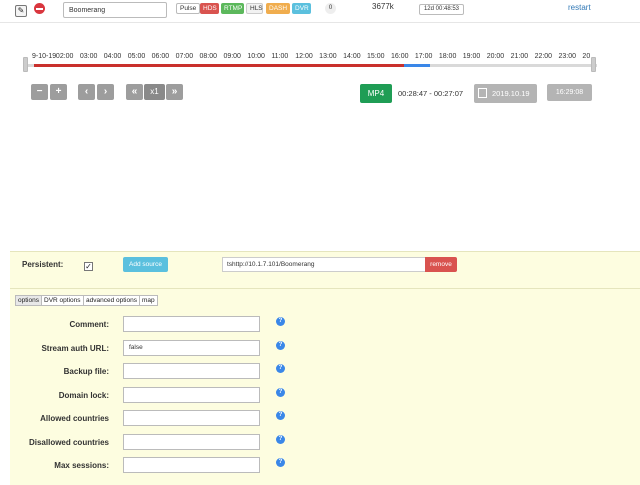 Image resolution: width=640 pixels, height=485 pixels. What do you see at coordinates (89, 324) in the screenshot?
I see `field-label: Comment:` at bounding box center [89, 324].